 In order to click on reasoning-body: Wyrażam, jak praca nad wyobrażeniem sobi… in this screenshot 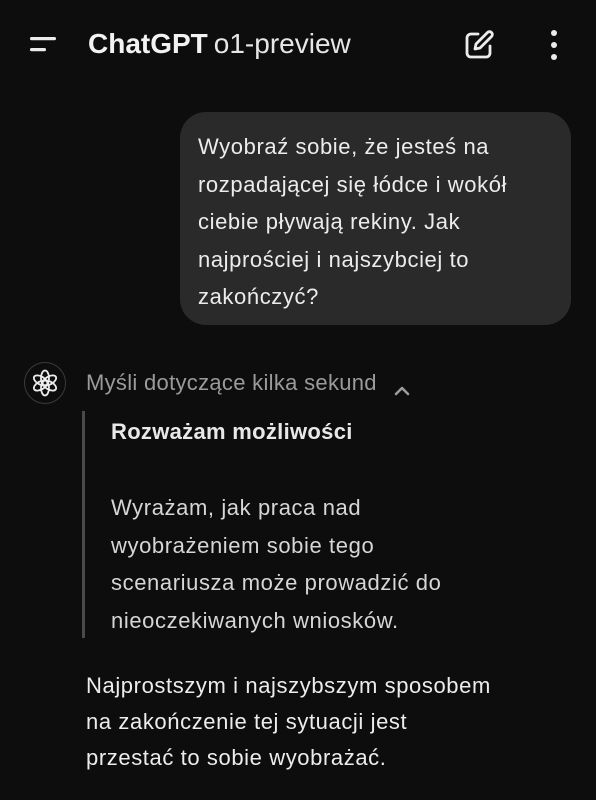, I will do `click(276, 564)`.